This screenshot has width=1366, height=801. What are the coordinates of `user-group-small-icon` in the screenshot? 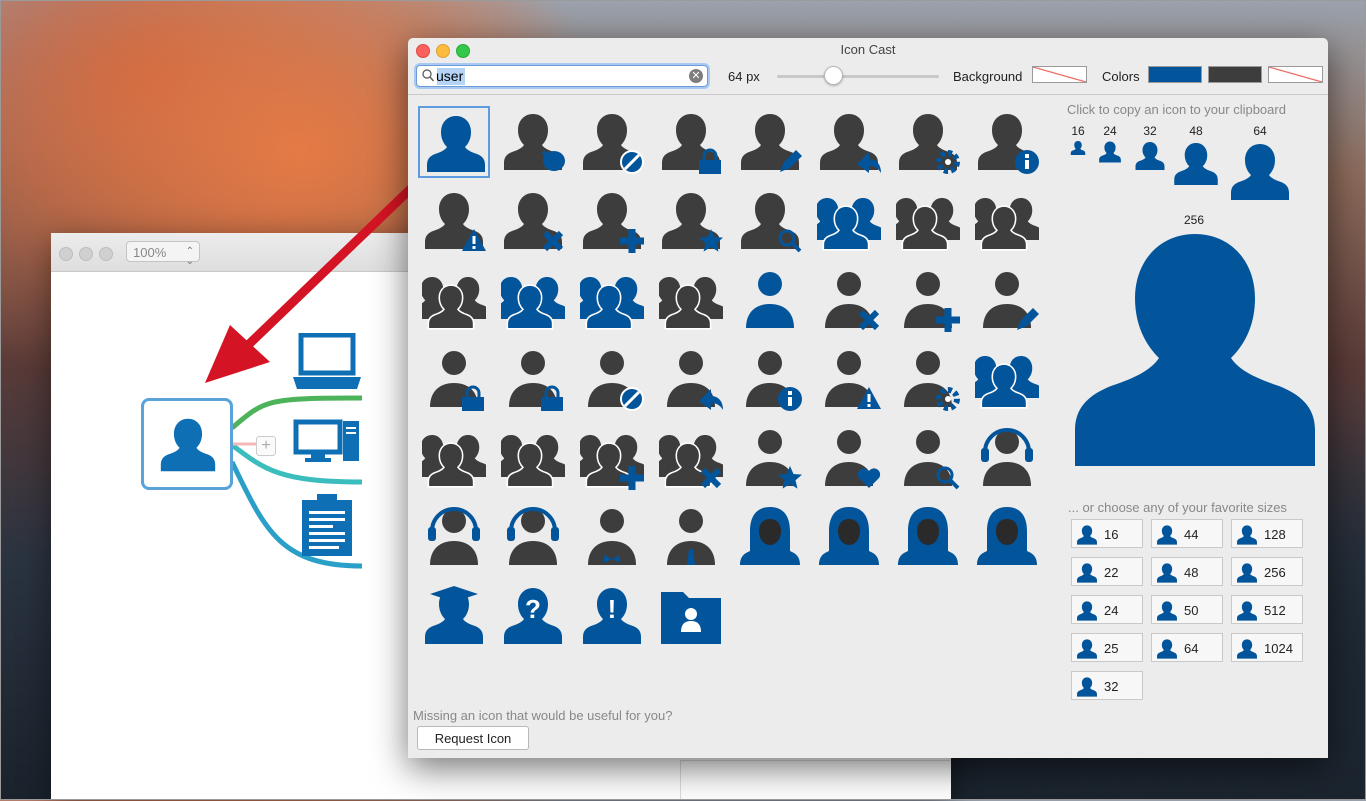 It's located at (533, 300).